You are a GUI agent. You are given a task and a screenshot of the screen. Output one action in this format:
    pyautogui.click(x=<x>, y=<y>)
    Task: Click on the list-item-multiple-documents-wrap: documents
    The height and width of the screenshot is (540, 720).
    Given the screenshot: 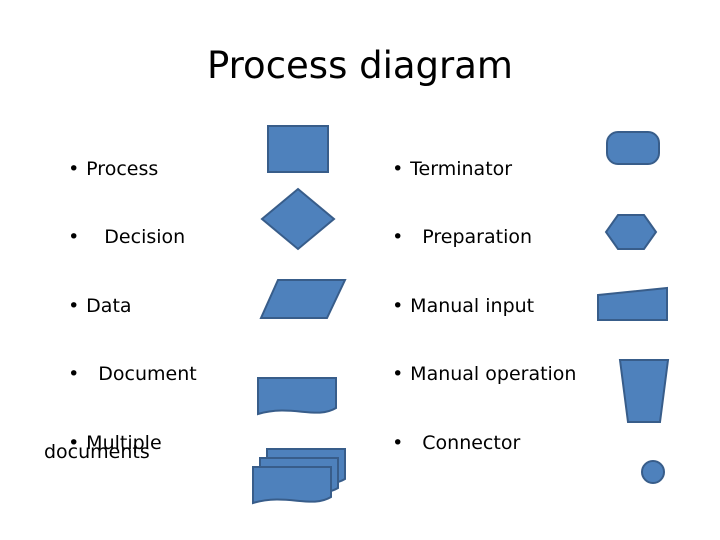 What is the action you would take?
    pyautogui.click(x=97, y=452)
    